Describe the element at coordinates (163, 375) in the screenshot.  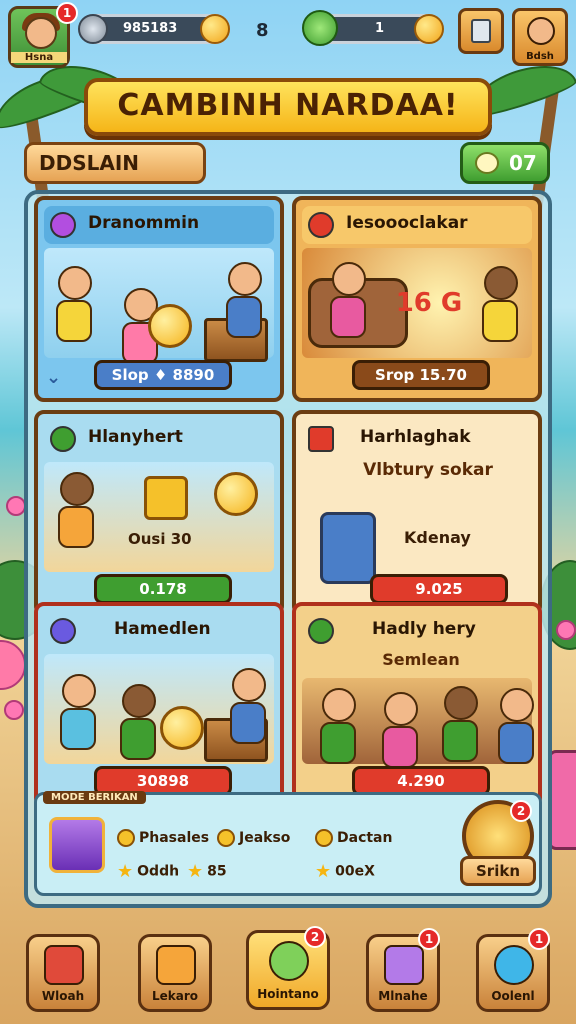
I see `price-button: Slop ♦ 8890` at that location.